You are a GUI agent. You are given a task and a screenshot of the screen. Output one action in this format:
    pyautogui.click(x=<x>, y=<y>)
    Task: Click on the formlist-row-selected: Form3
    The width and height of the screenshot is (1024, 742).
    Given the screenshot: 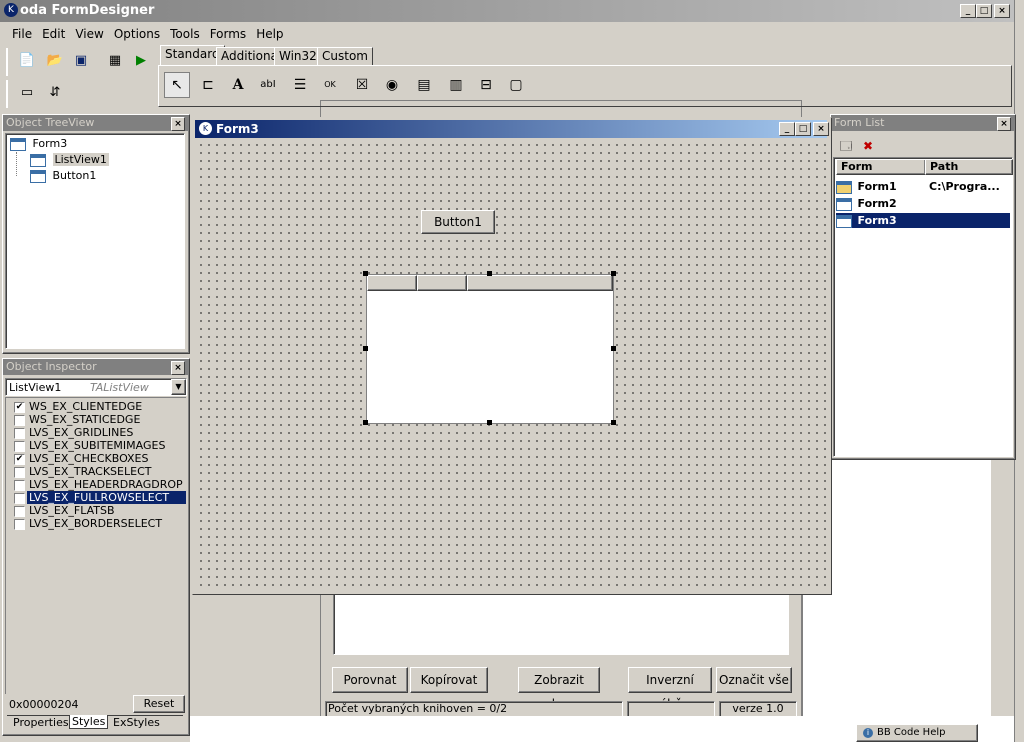 What is the action you would take?
    pyautogui.click(x=923, y=220)
    